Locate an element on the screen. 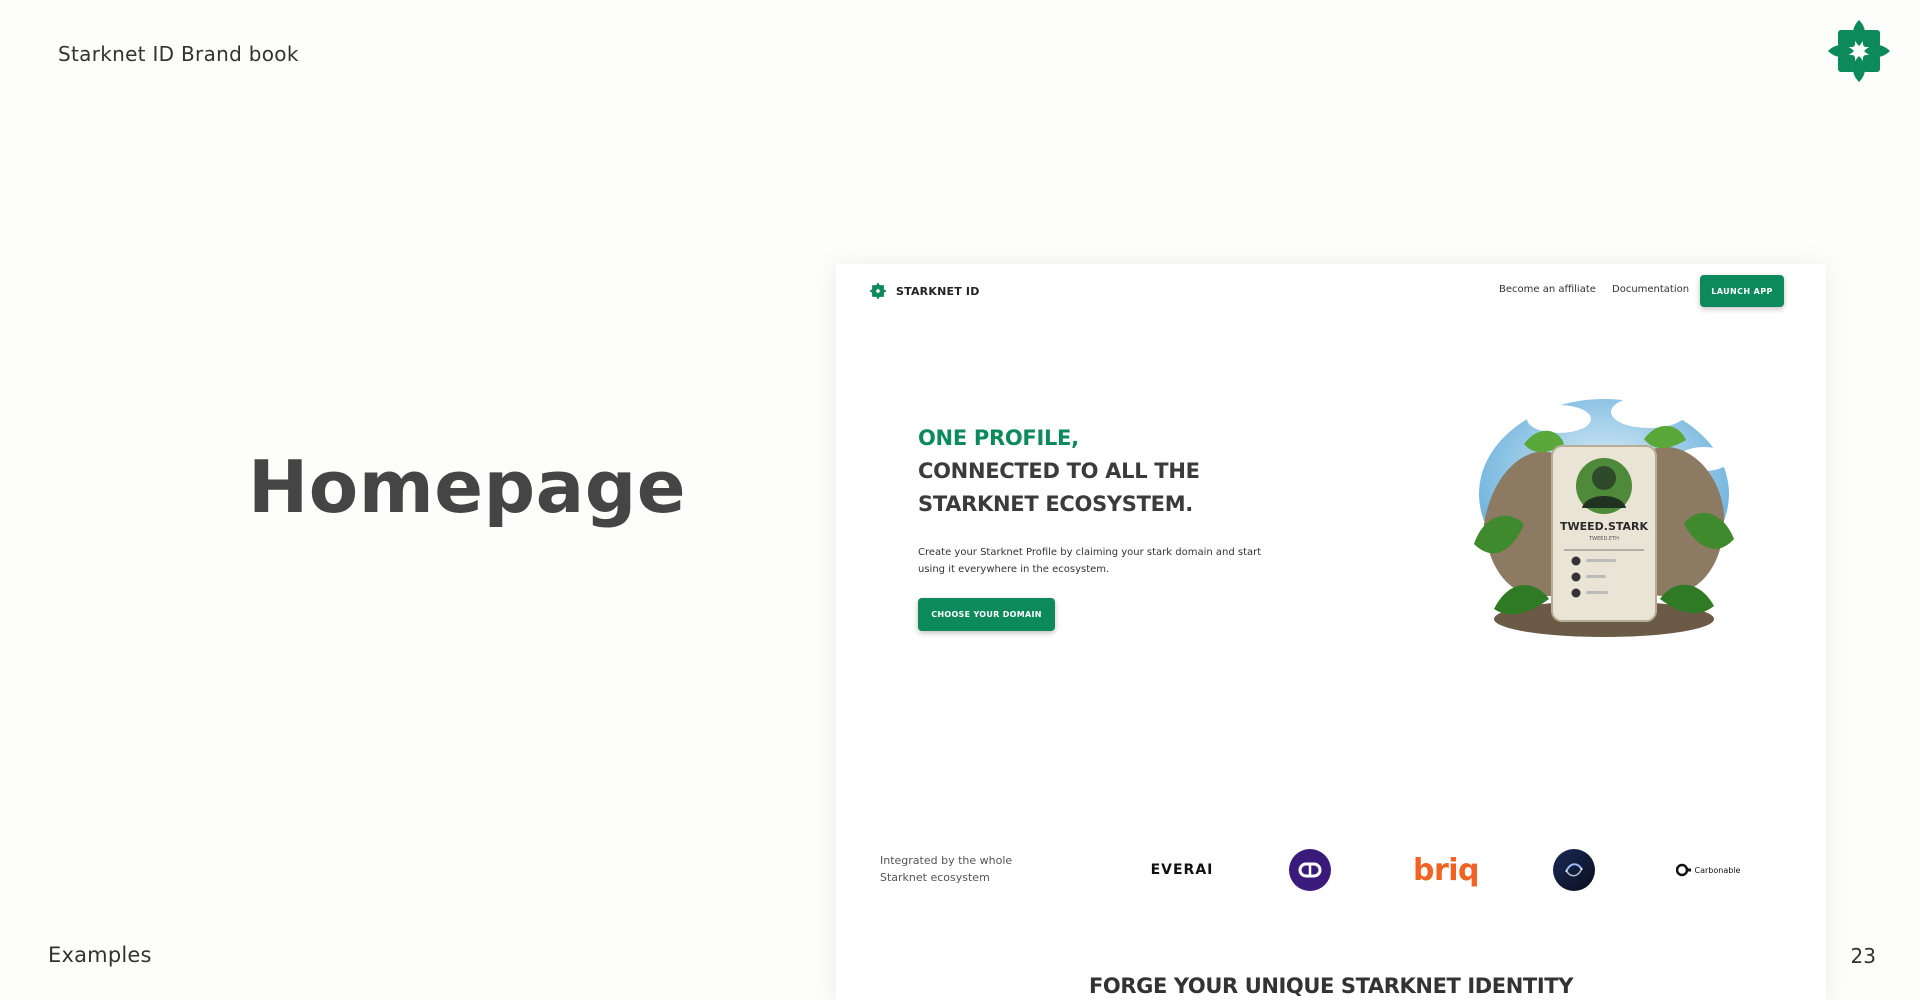 The height and width of the screenshot is (1000, 1920). myswap-logo-icon is located at coordinates (1574, 870).